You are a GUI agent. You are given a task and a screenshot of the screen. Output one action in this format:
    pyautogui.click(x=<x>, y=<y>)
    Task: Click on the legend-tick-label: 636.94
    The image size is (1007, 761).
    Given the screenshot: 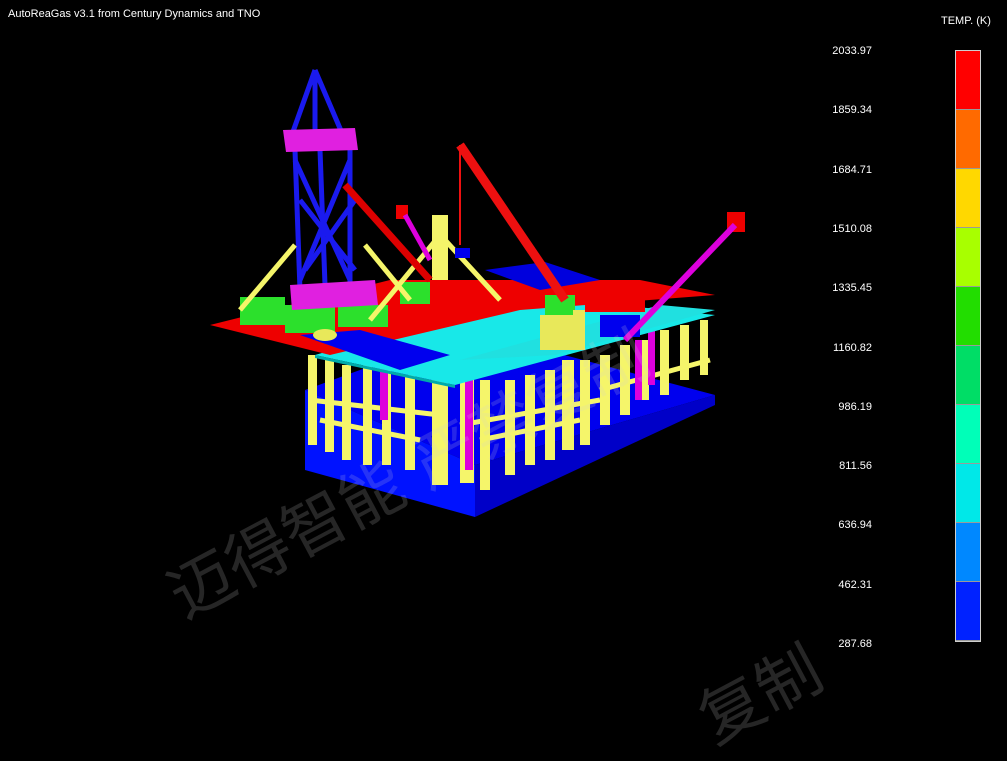 What is the action you would take?
    pyautogui.click(x=855, y=525)
    